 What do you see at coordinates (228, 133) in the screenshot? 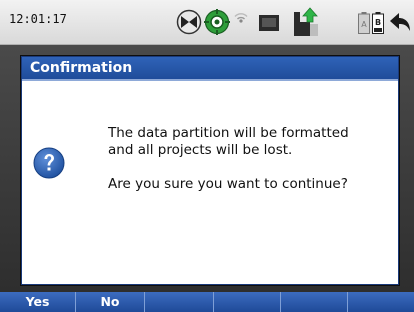
I see `message-line-1: The data partition will be formatted` at bounding box center [228, 133].